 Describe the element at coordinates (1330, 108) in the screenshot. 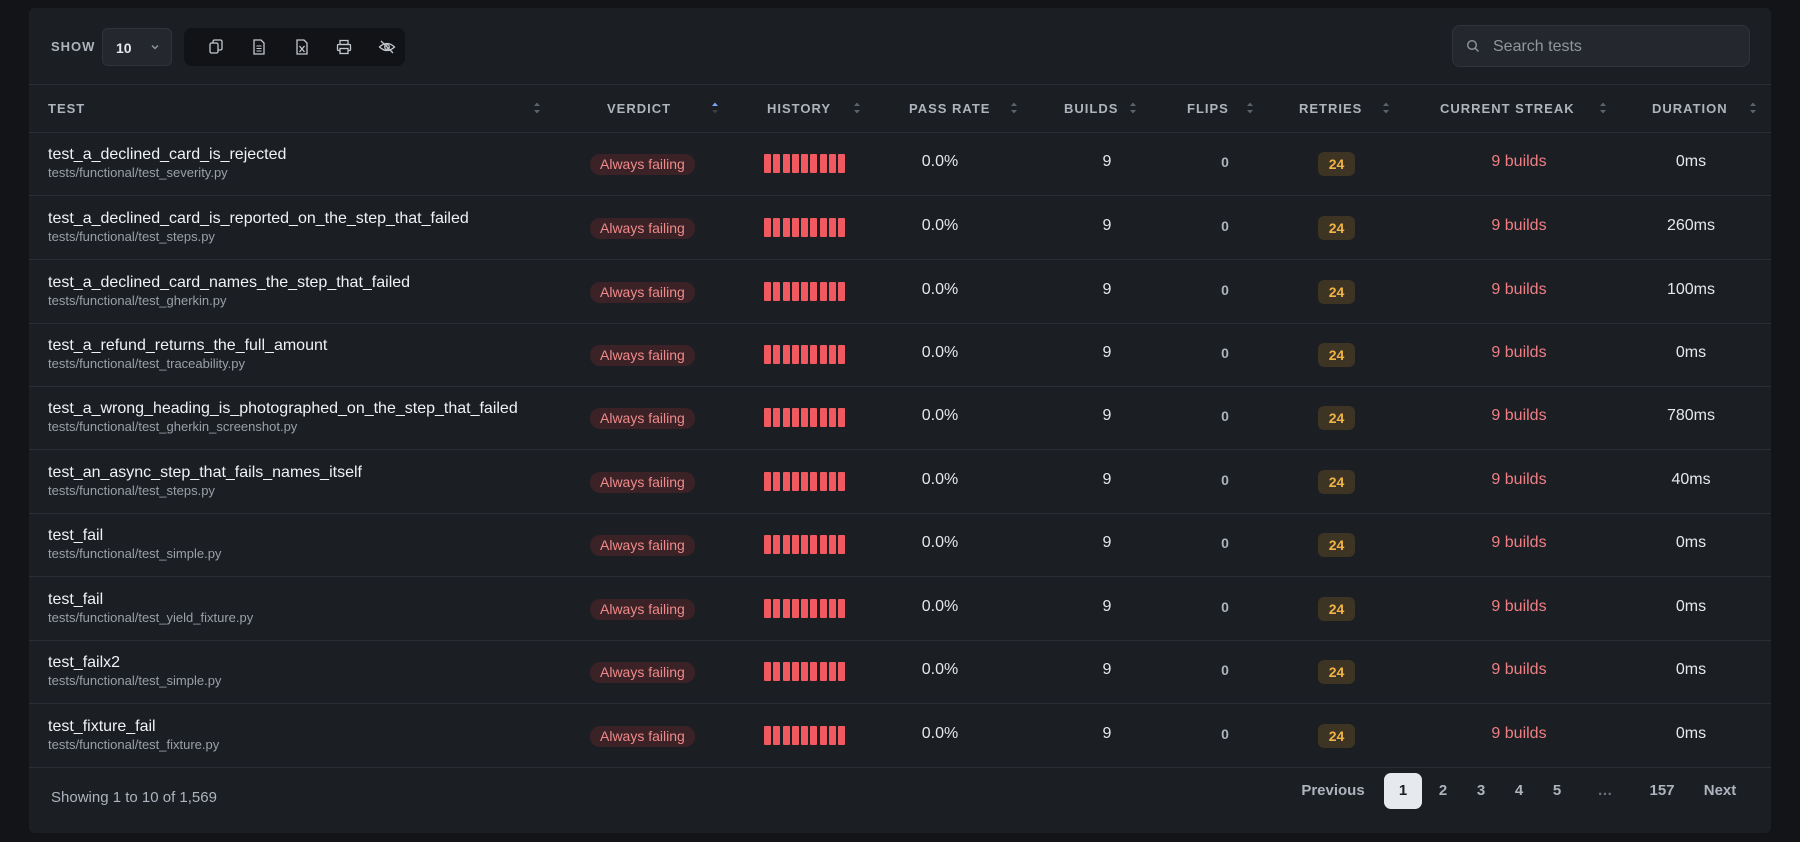

I see `column-header-retries: RETRIES` at that location.